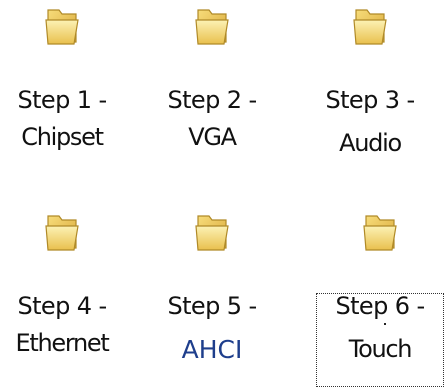 This screenshot has height=390, width=447. I want to click on folder-label-line2: AHCI, so click(212, 349).